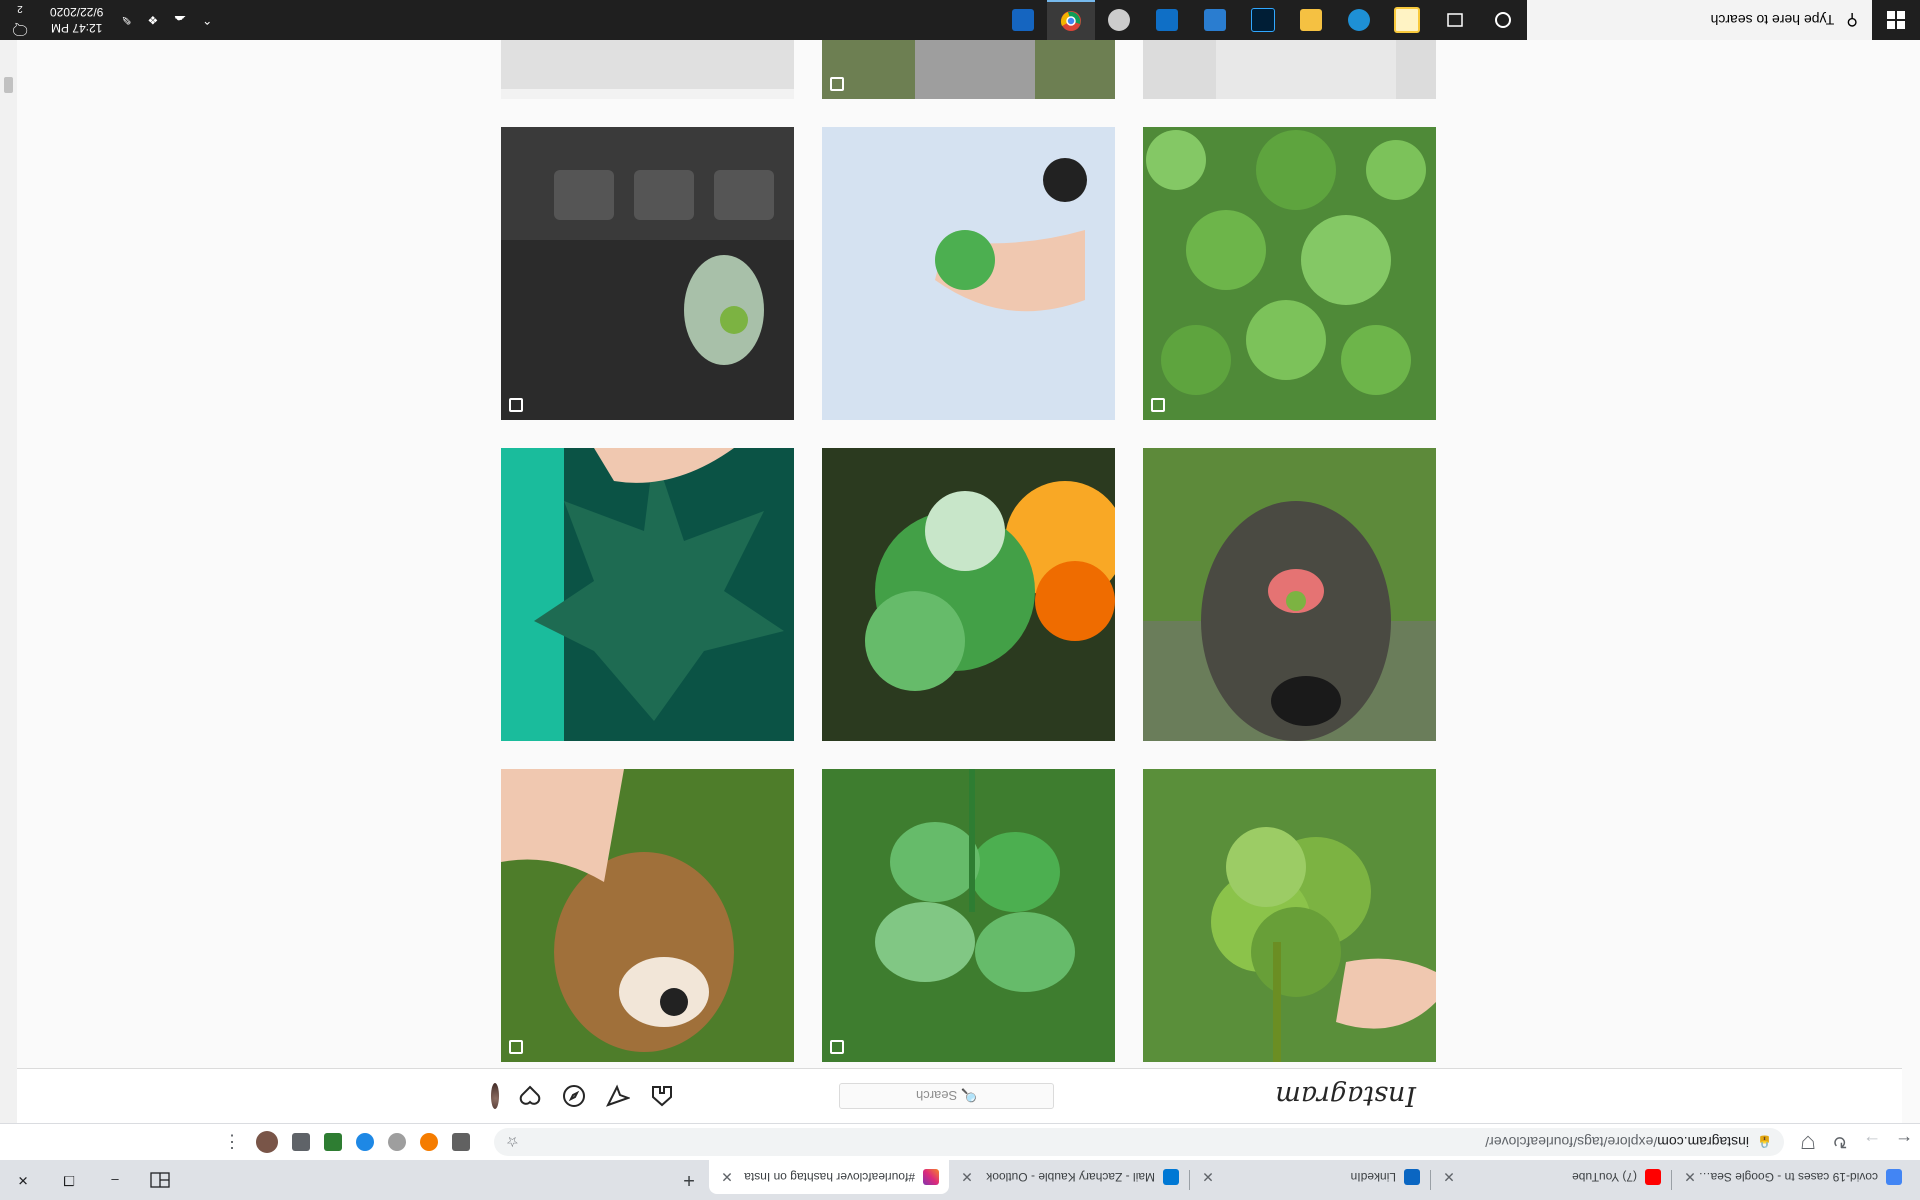  What do you see at coordinates (647, 273) in the screenshot?
I see `photo-keyboard-figurine` at bounding box center [647, 273].